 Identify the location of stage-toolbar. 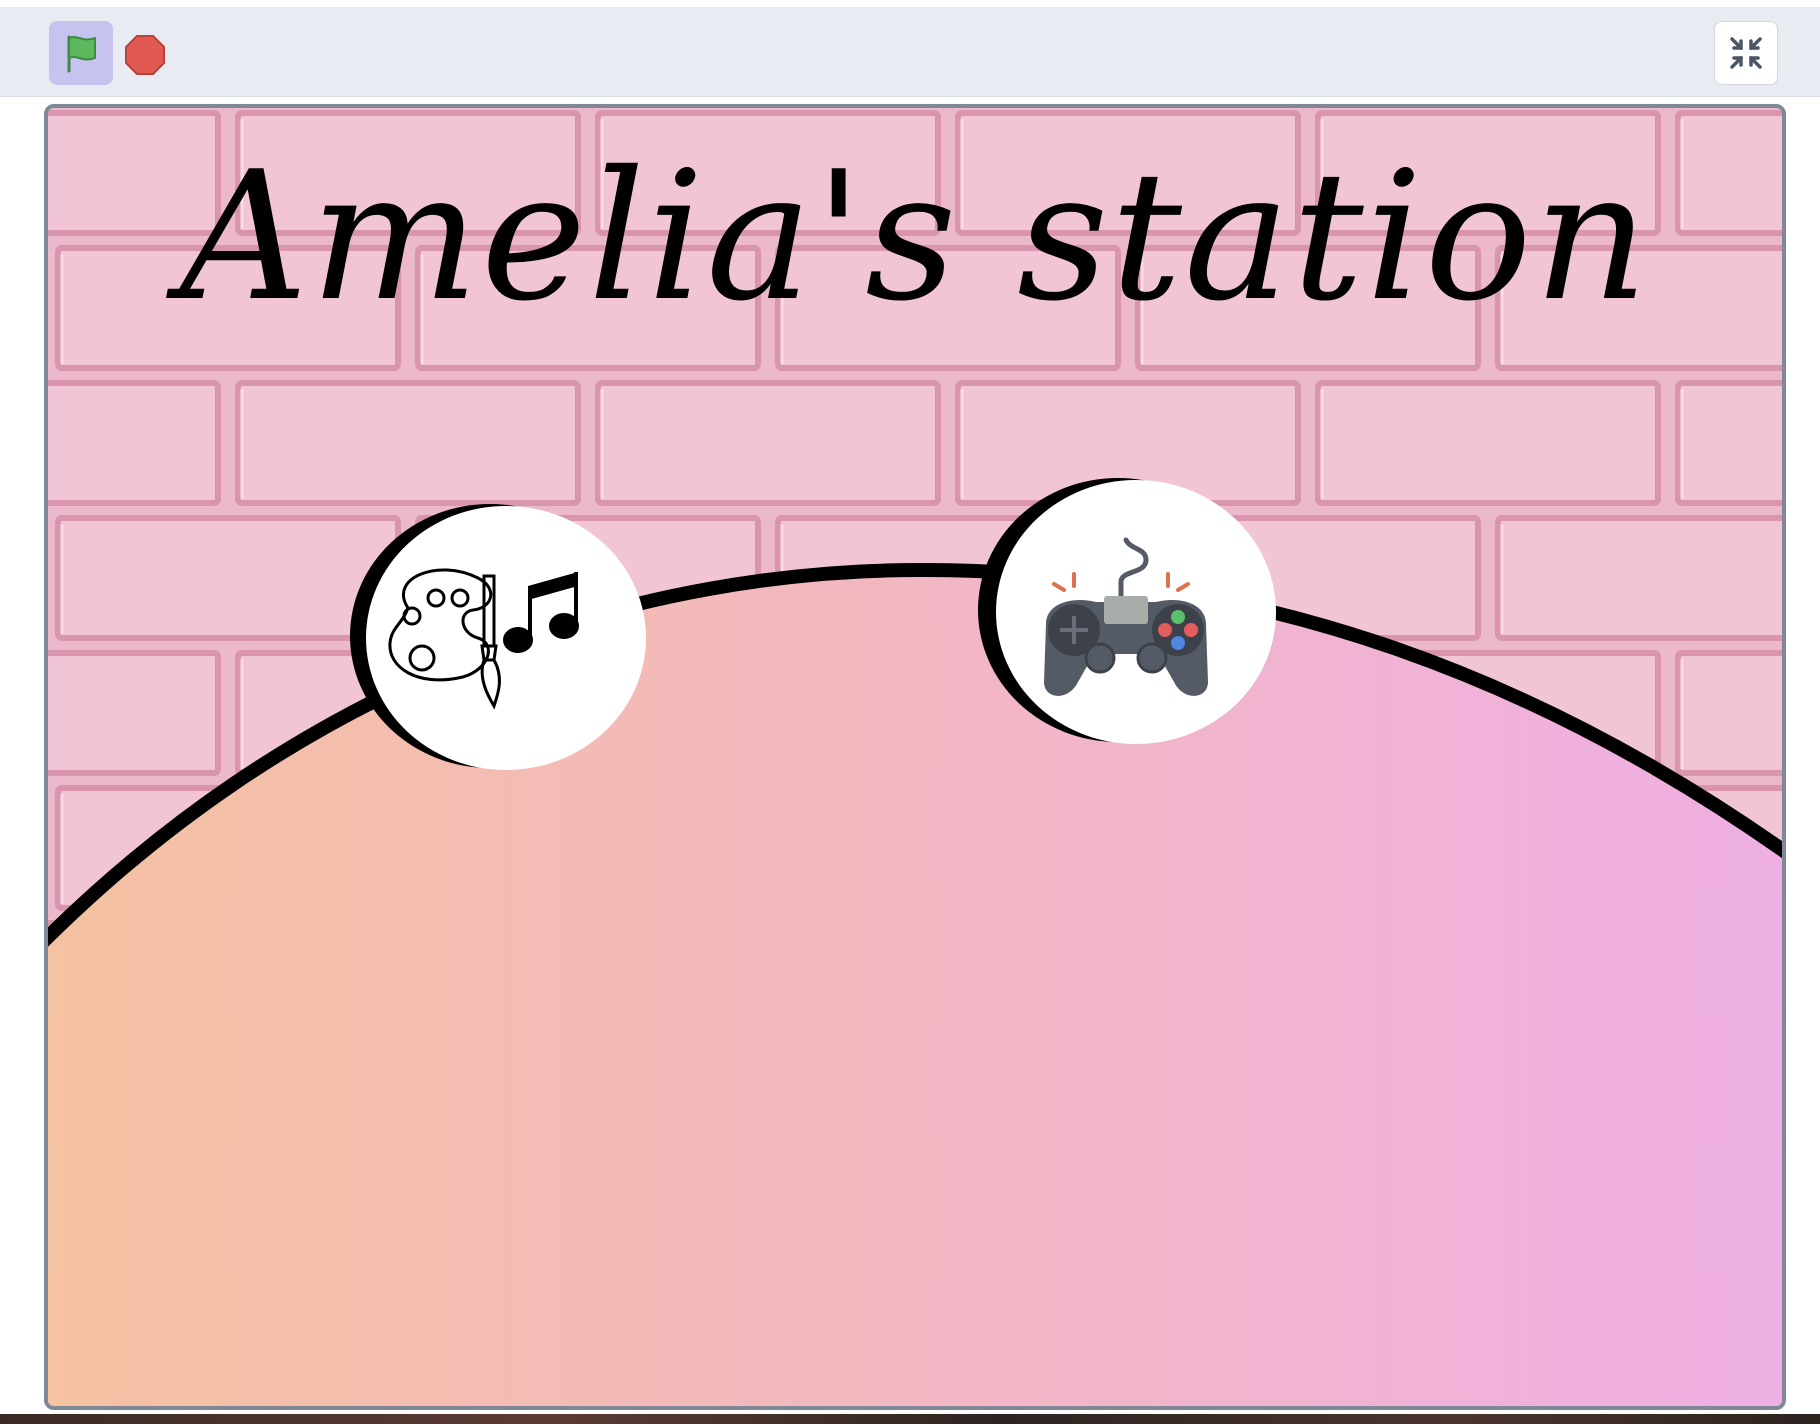
(910, 48).